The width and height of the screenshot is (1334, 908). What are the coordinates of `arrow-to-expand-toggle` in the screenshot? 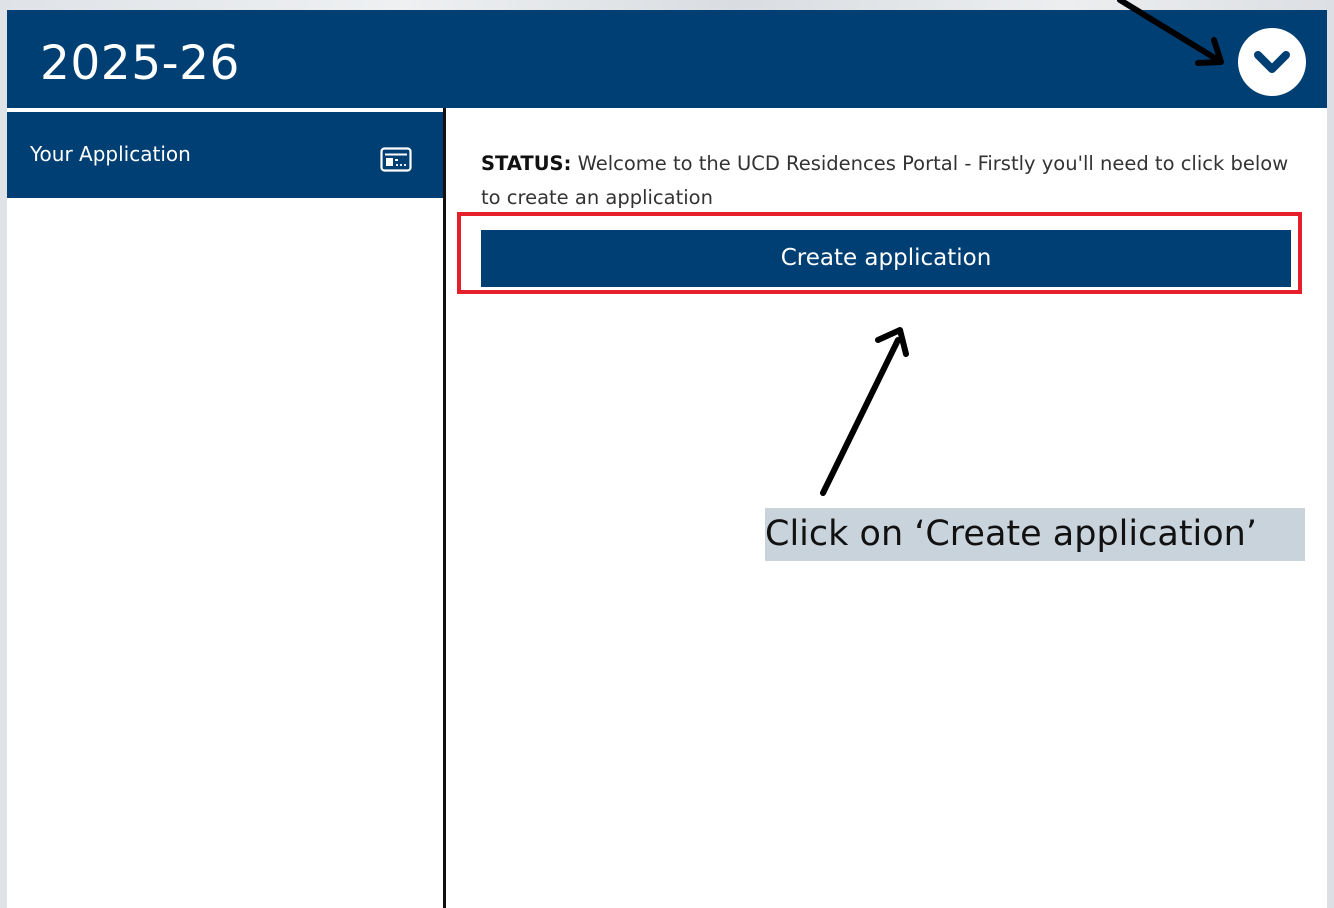 It's located at (1170, 33).